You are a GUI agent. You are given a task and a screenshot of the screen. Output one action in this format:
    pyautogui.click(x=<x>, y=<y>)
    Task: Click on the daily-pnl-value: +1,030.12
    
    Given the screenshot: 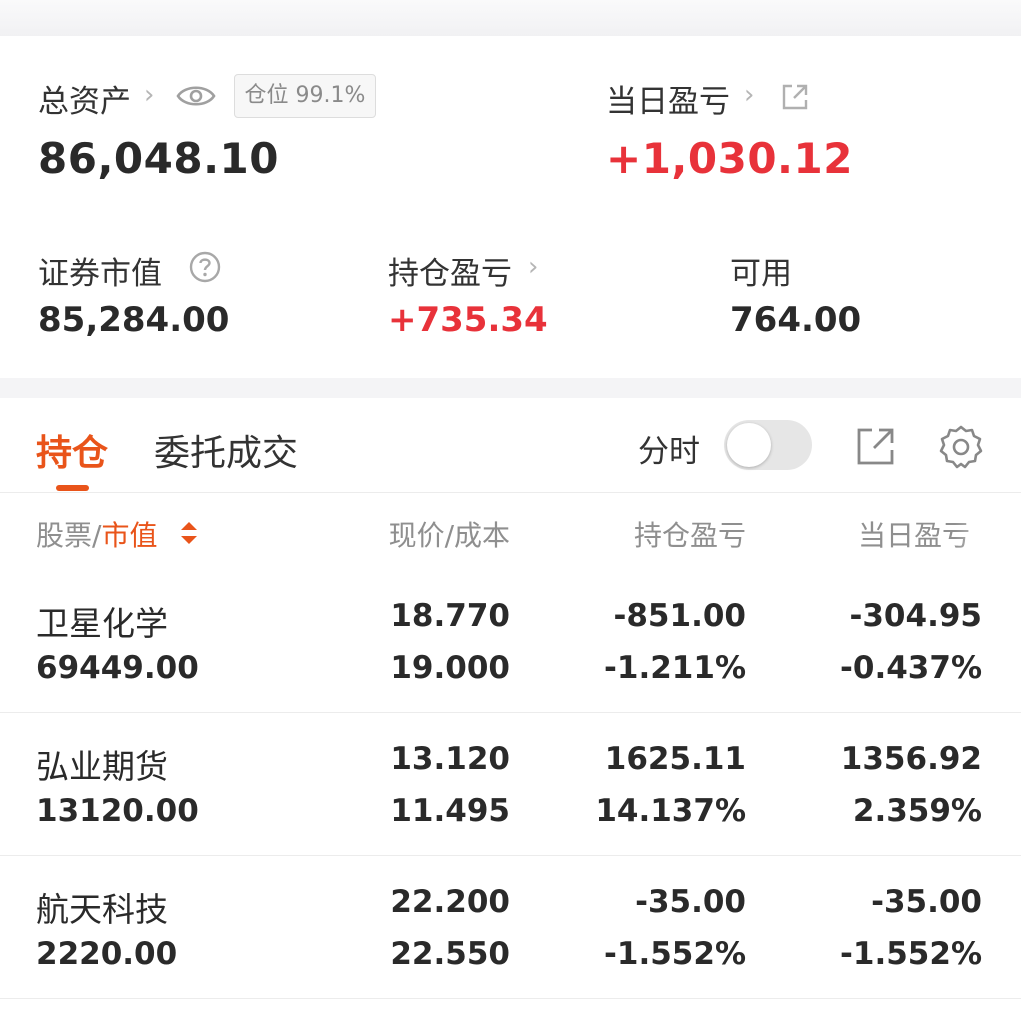 What is the action you would take?
    pyautogui.click(x=729, y=158)
    